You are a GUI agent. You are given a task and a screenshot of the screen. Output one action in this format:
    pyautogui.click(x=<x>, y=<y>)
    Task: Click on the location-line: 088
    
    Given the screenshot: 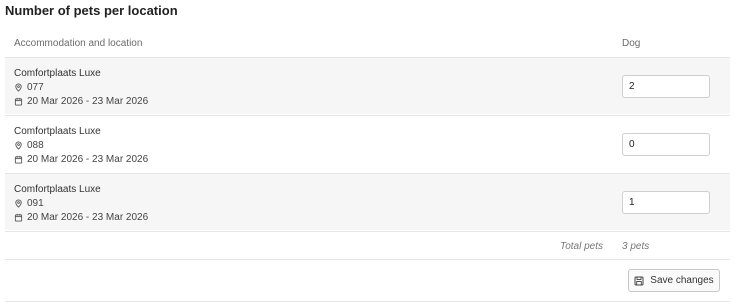 What is the action you would take?
    pyautogui.click(x=29, y=145)
    